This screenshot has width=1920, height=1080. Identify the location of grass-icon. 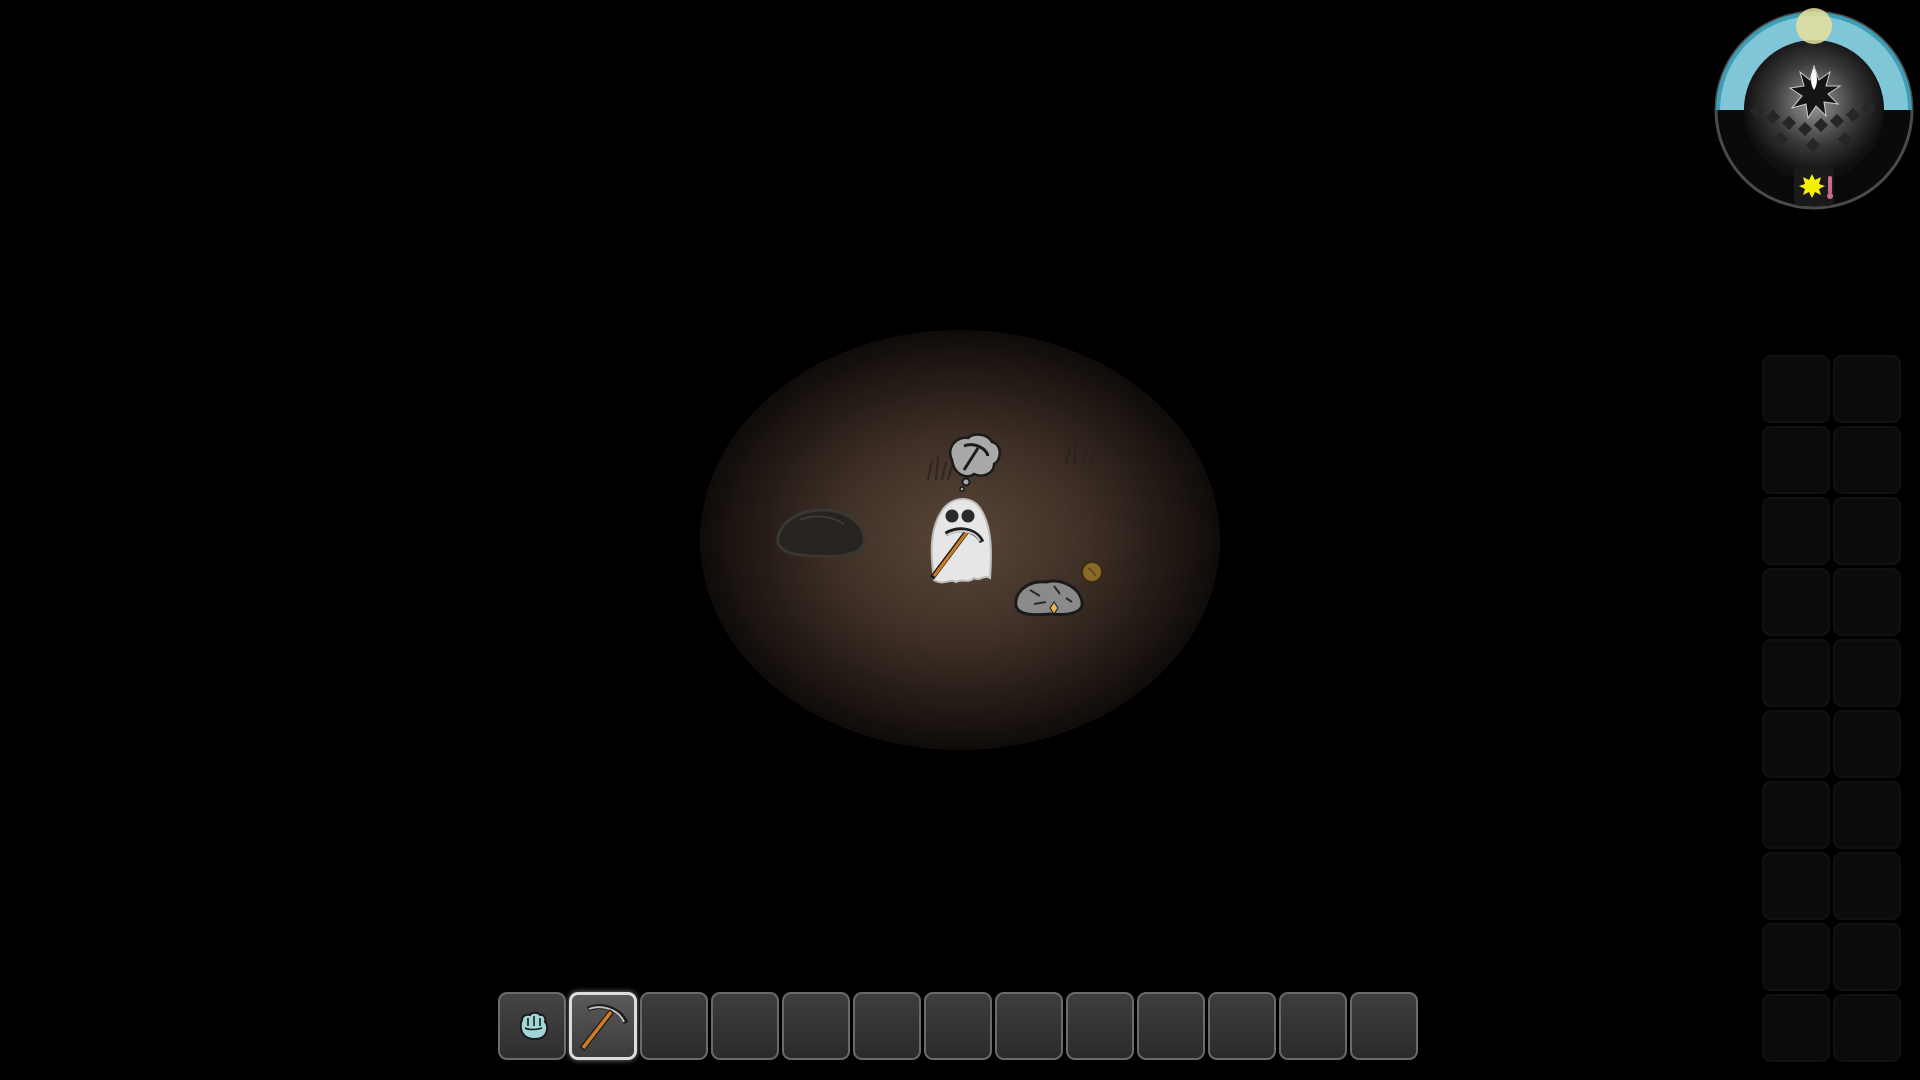
(1080, 454).